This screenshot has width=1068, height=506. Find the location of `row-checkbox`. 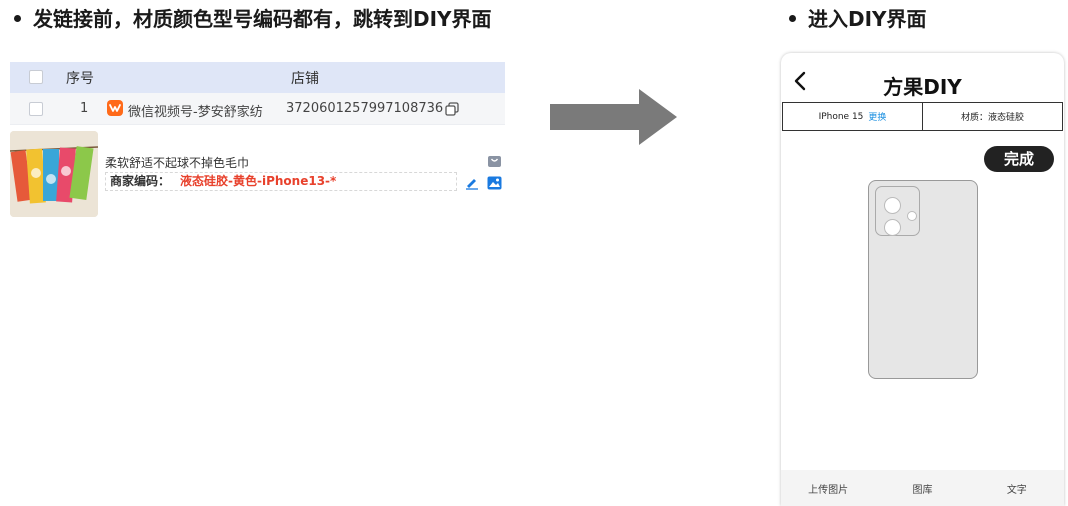

row-checkbox is located at coordinates (36, 109).